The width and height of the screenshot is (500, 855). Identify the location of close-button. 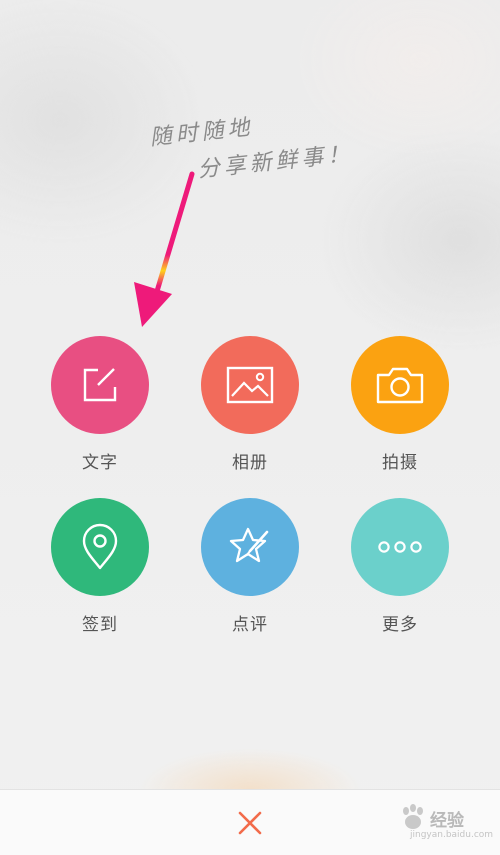
(250, 823).